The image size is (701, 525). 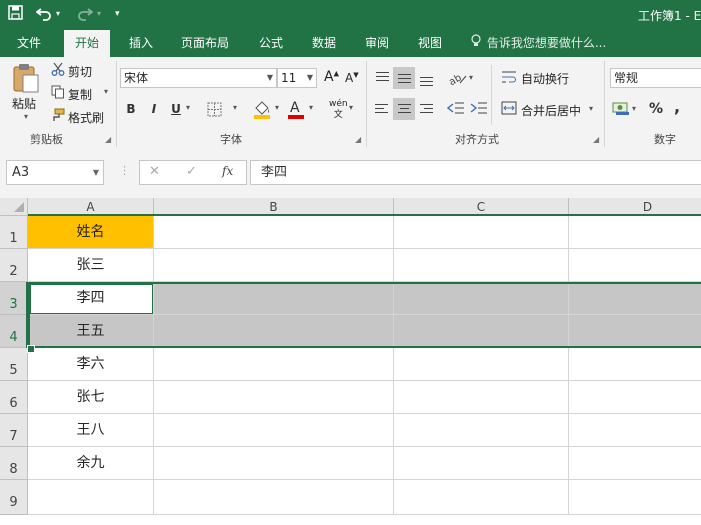 I want to click on increase-indent-icon, so click(x=479, y=109).